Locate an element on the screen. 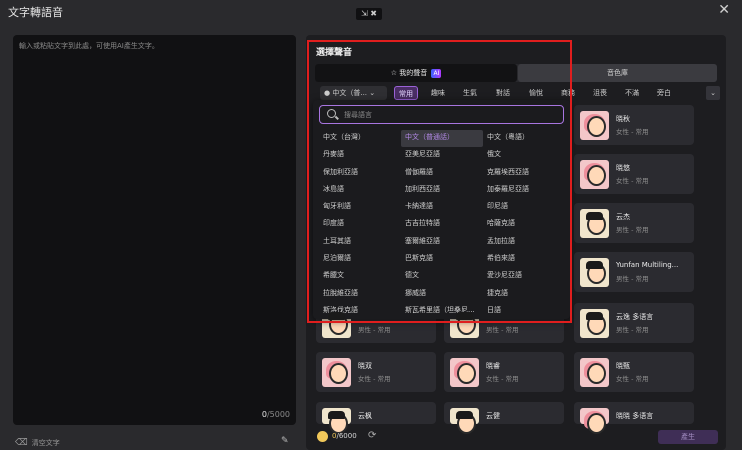 The image size is (742, 450). language-search-input is located at coordinates (449, 114).